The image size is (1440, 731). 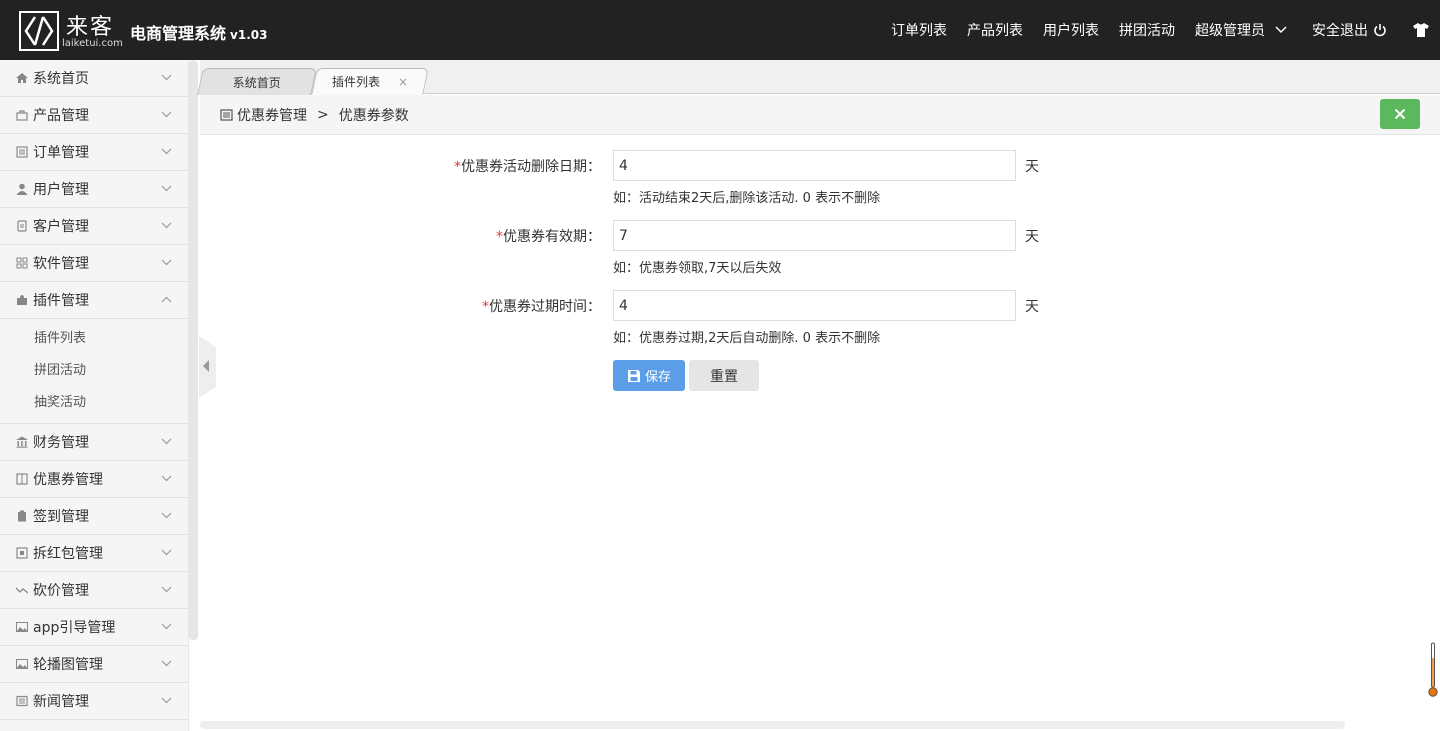 What do you see at coordinates (61, 153) in the screenshot?
I see `sidebar-item-label: 订单管理` at bounding box center [61, 153].